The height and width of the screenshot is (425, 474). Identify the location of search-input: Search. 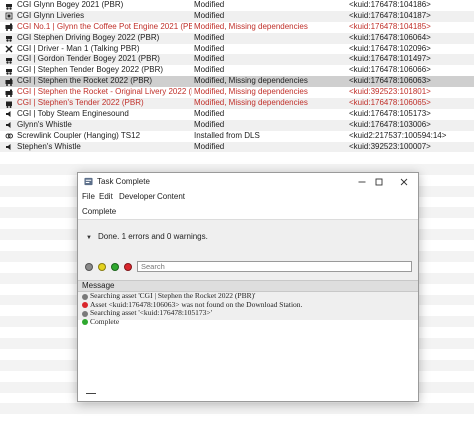
(274, 266).